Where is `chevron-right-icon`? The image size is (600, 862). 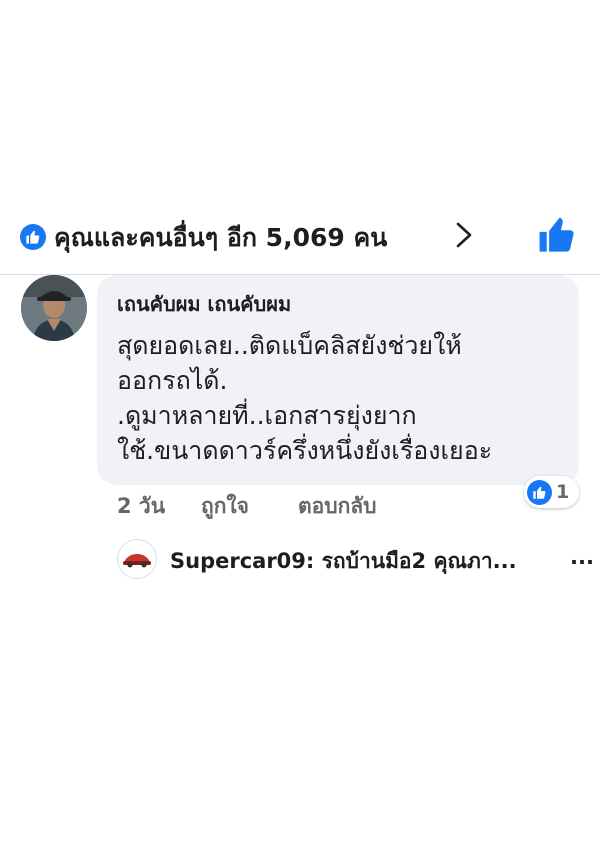
chevron-right-icon is located at coordinates (464, 235).